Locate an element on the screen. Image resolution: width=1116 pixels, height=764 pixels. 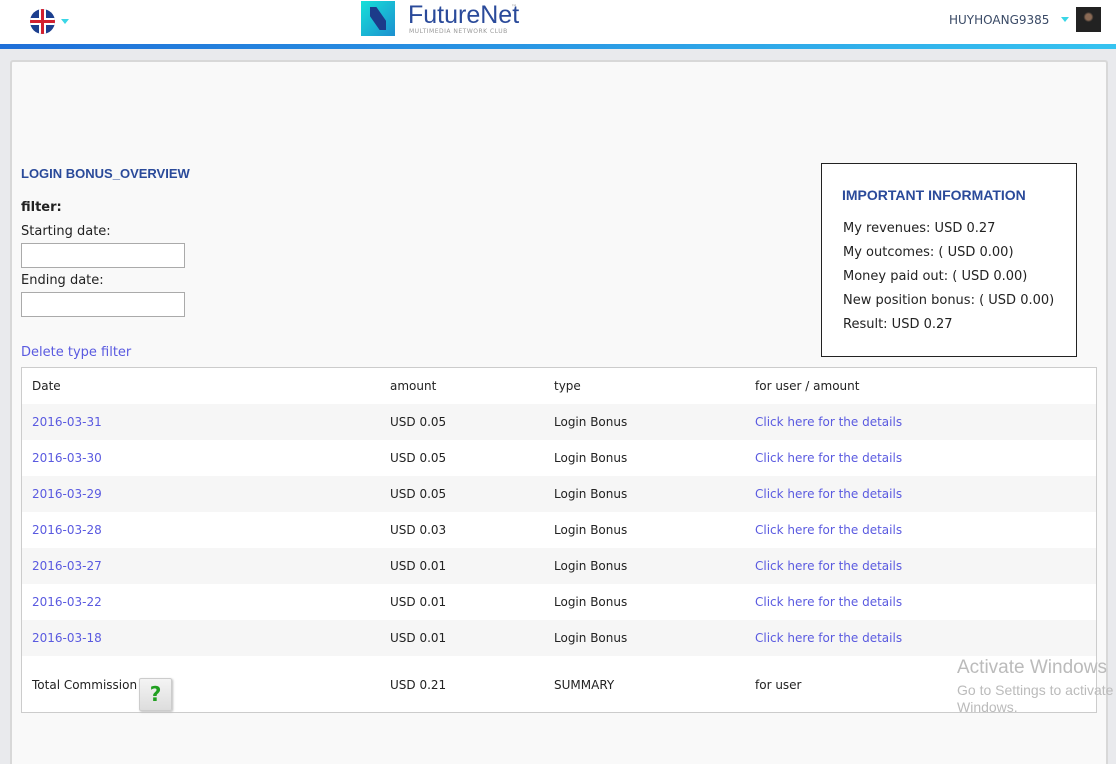
info-revenues: My revenues: USD 0.27 is located at coordinates (919, 228).